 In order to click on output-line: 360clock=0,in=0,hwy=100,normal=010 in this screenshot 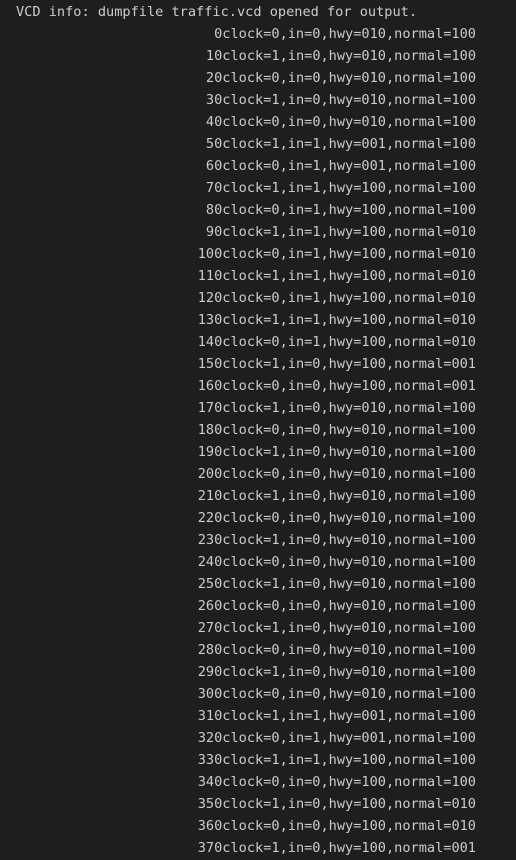, I will do `click(336, 826)`.